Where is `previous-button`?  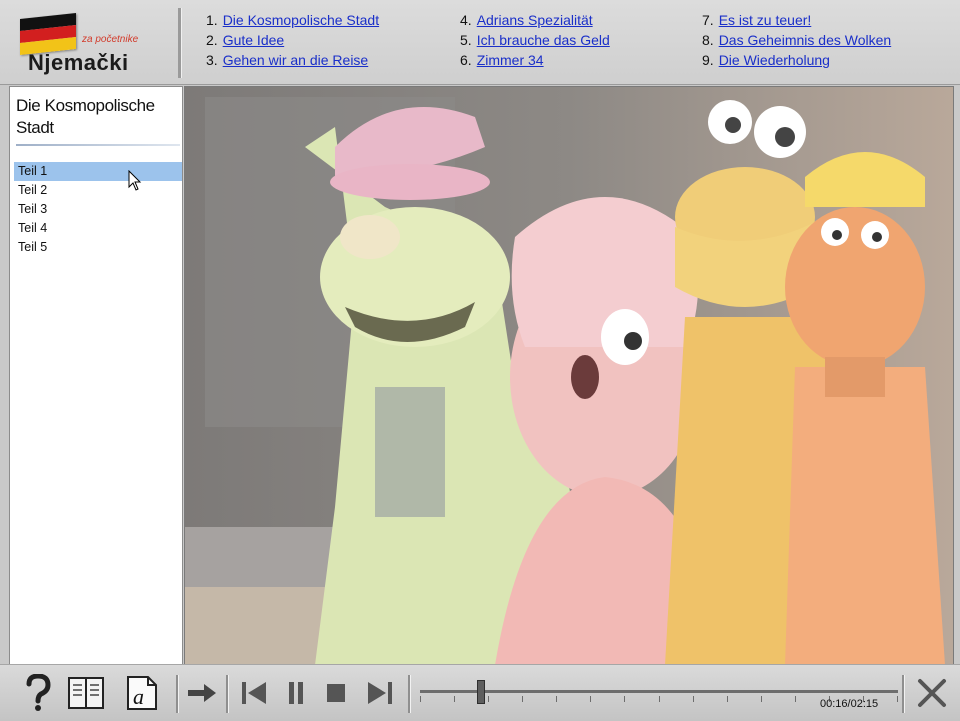
previous-button is located at coordinates (254, 693).